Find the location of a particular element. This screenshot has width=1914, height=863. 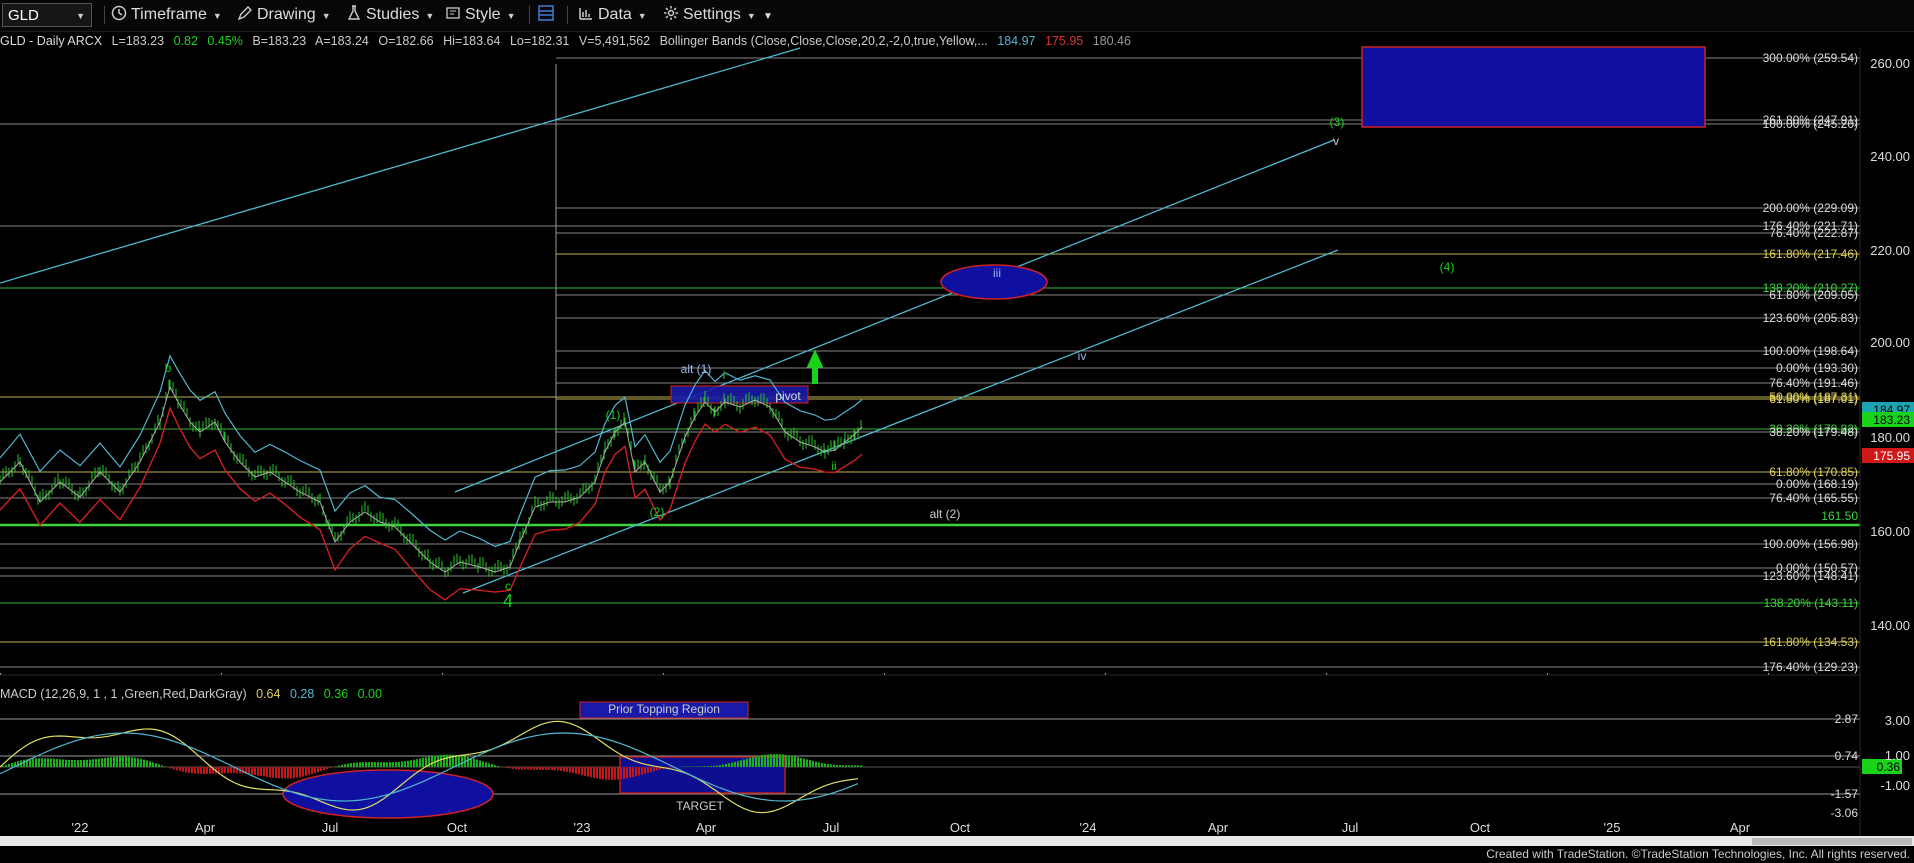

macd-level-label: -1.57 is located at coordinates (1845, 794).